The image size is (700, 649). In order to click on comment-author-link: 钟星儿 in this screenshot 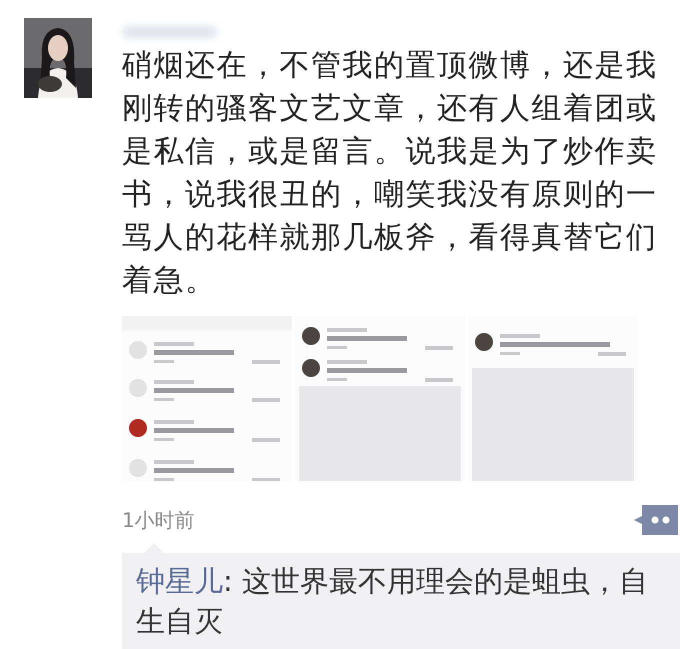, I will do `click(179, 581)`.